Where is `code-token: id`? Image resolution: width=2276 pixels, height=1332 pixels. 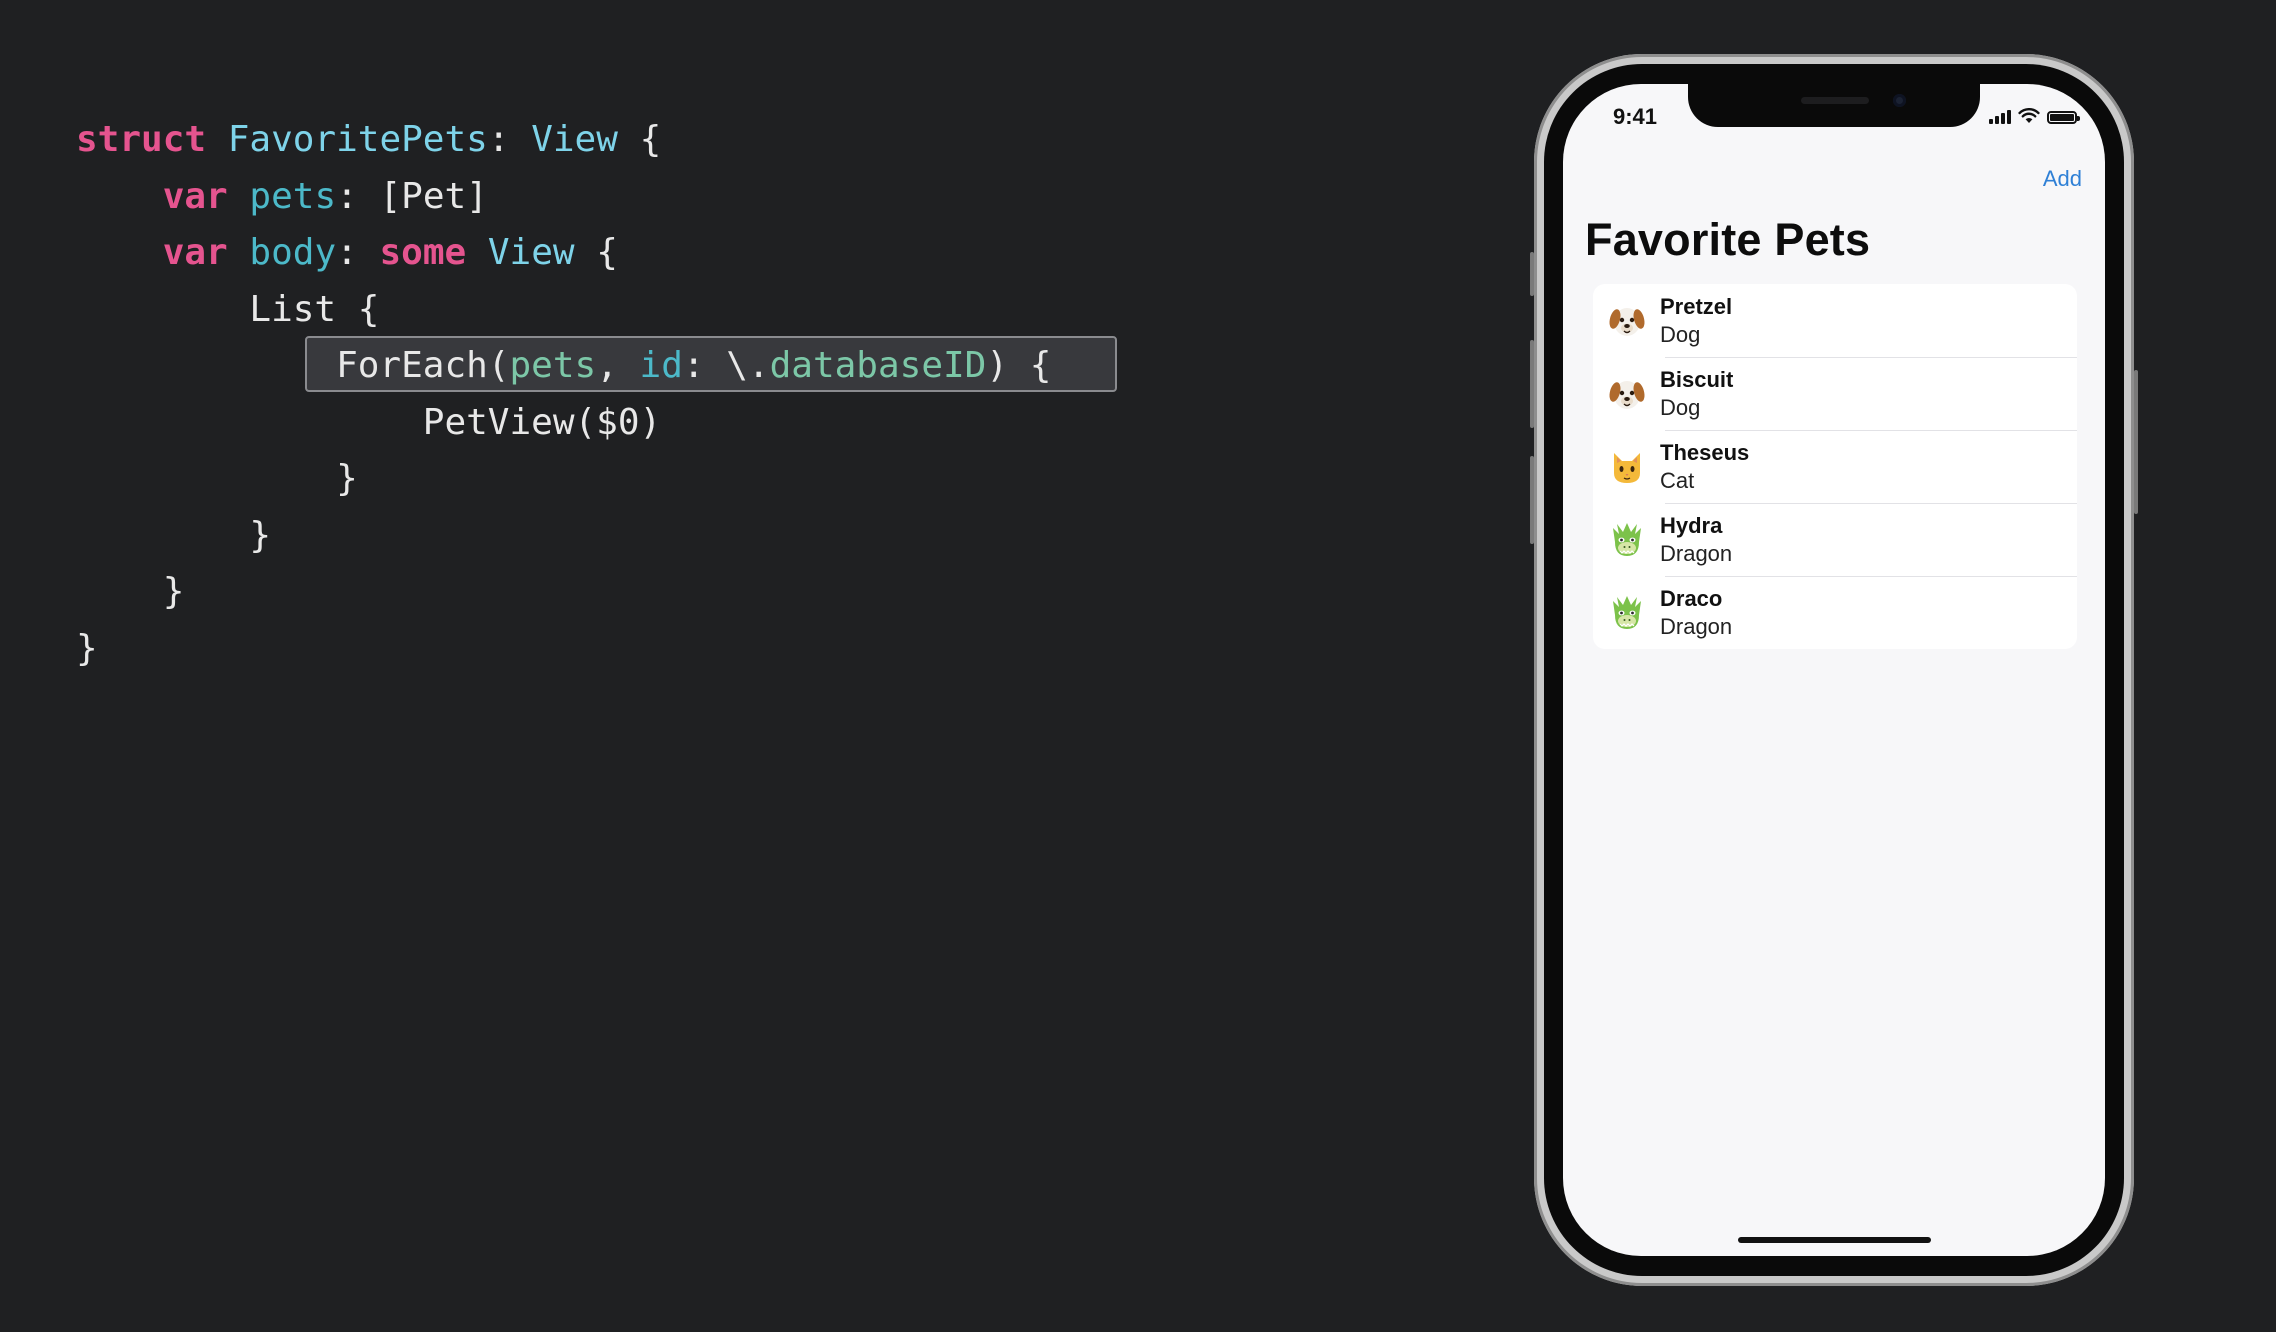
code-token: id is located at coordinates (661, 365).